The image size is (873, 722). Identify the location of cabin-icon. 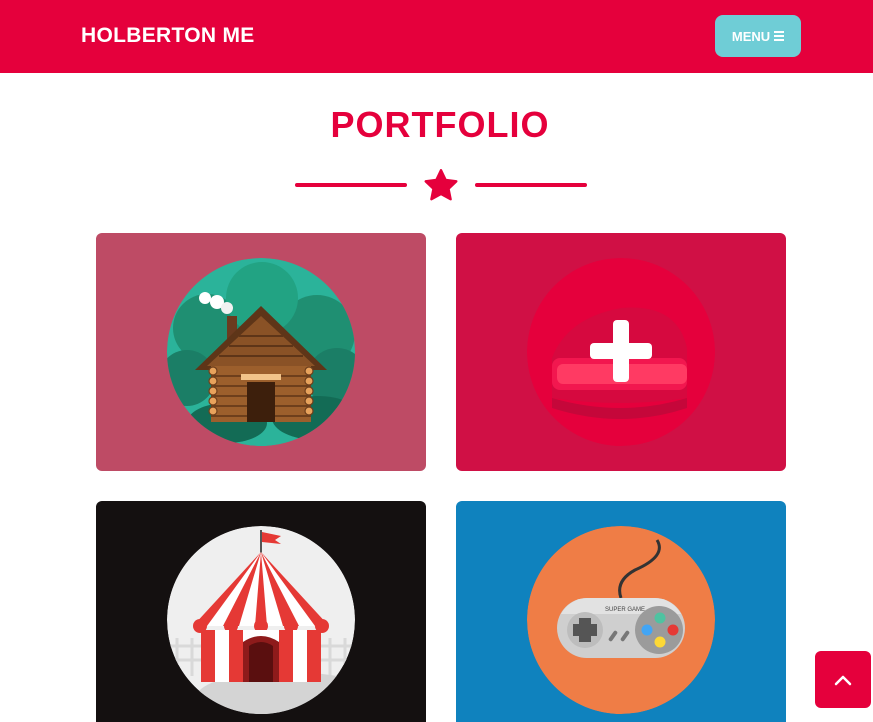
(261, 352).